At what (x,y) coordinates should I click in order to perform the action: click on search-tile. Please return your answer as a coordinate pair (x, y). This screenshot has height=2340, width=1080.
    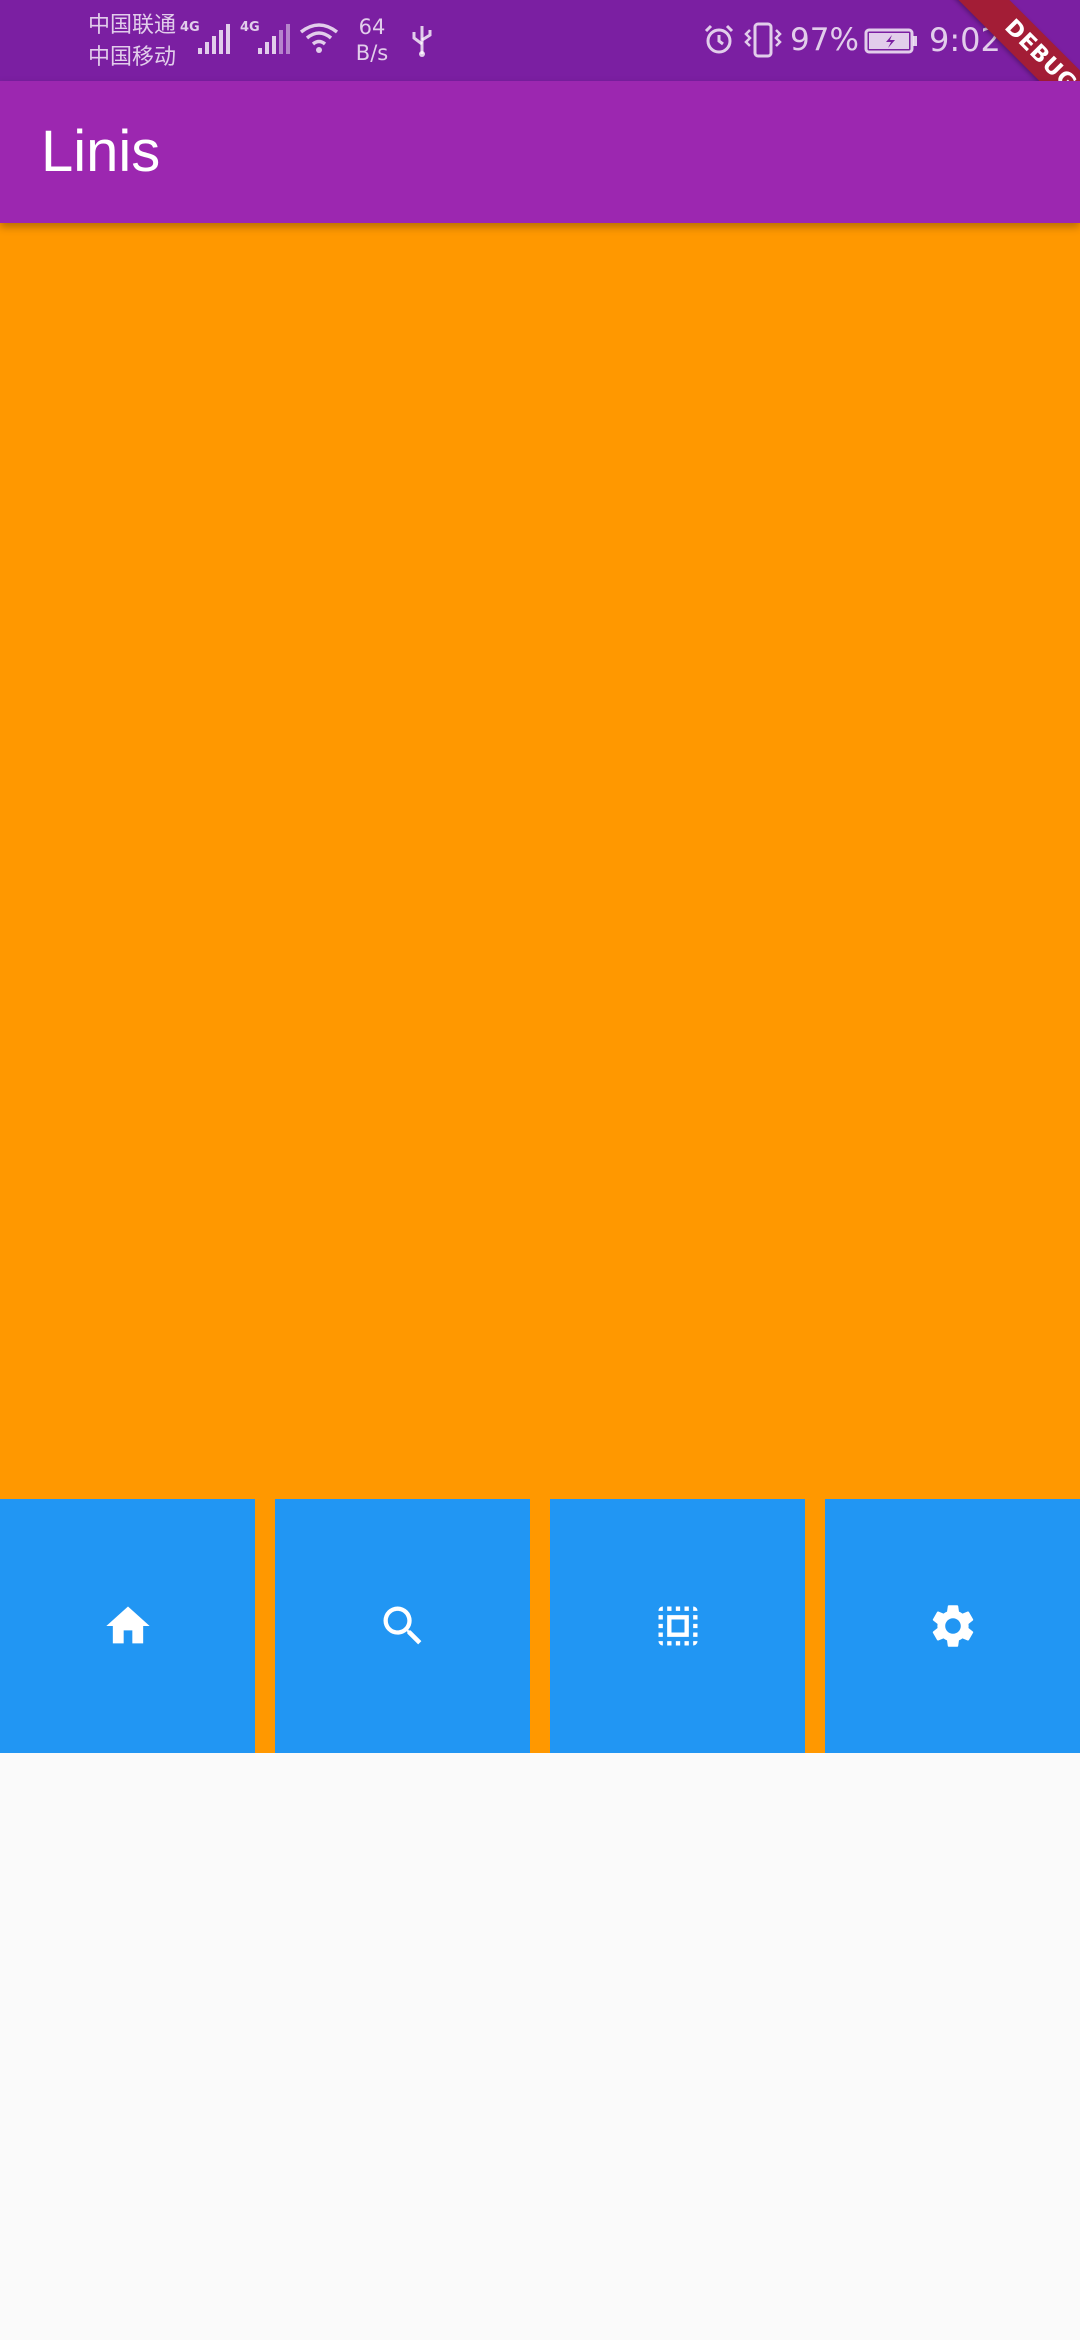
    Looking at the image, I should click on (402, 1626).